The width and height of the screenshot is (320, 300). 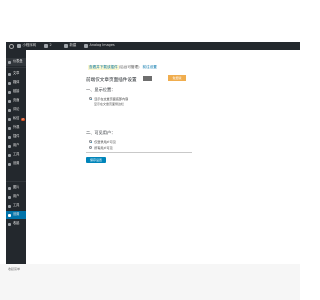 I want to click on sidebar-item-plugins: 插件, so click(x=16, y=137).